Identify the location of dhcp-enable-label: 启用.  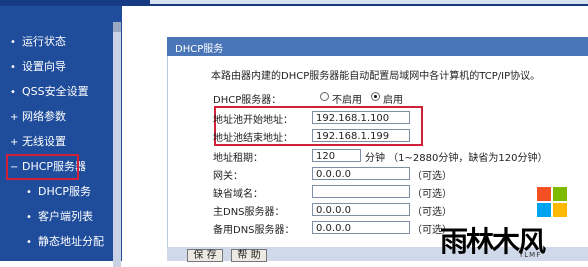
(393, 100).